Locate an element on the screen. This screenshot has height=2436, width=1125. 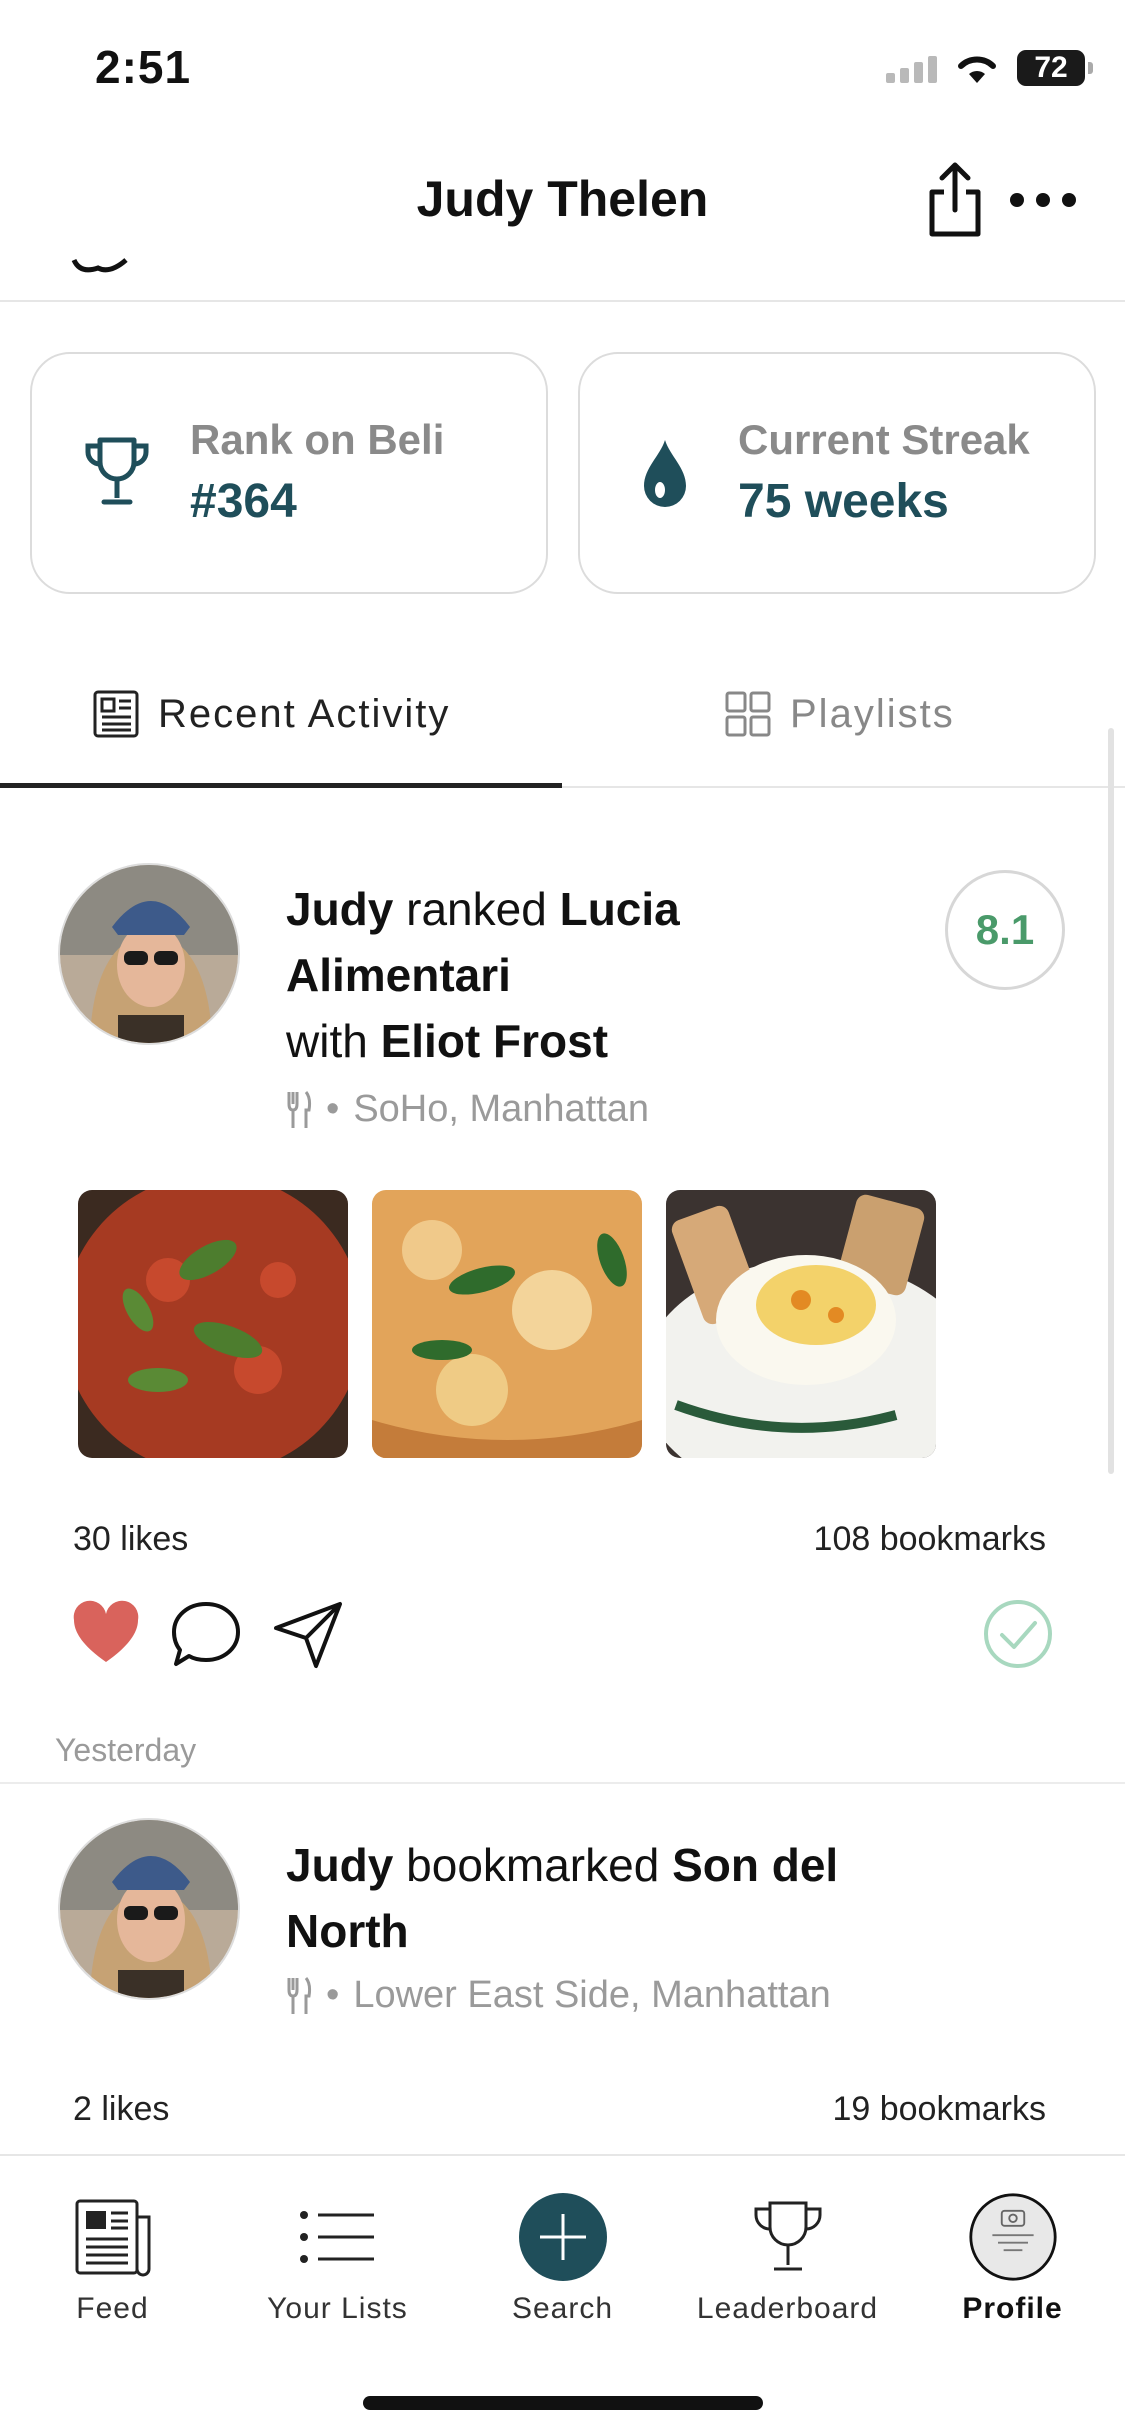
date-divider: Yesterday is located at coordinates (126, 1750).